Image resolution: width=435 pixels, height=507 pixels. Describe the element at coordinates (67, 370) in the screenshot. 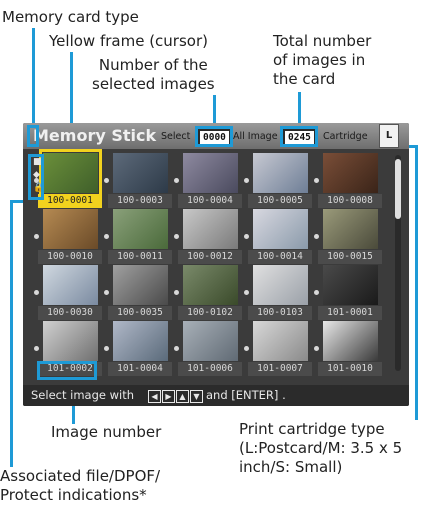

I see `highlight-image-number` at that location.